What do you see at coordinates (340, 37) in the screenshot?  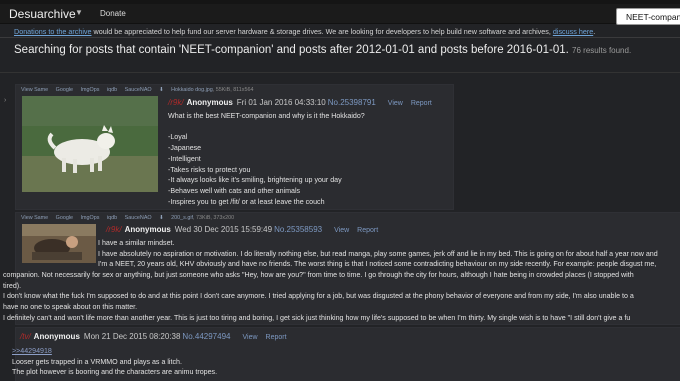 I see `divider` at bounding box center [340, 37].